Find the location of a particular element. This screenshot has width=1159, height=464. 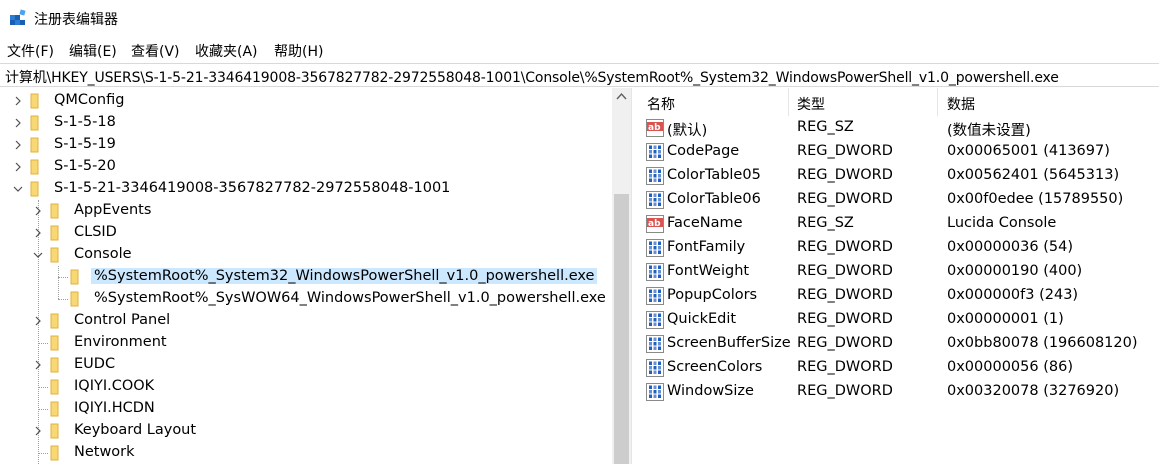

tree-item: QMConfig is located at coordinates (306, 101).